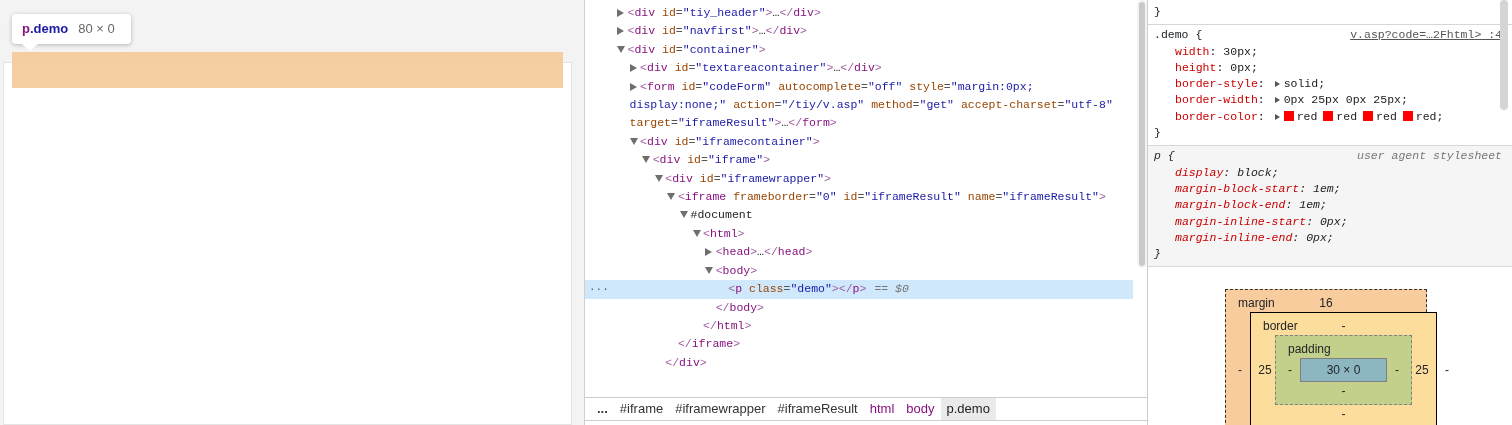  What do you see at coordinates (875, 50) in the screenshot?
I see `element-markup: <div id="container">` at bounding box center [875, 50].